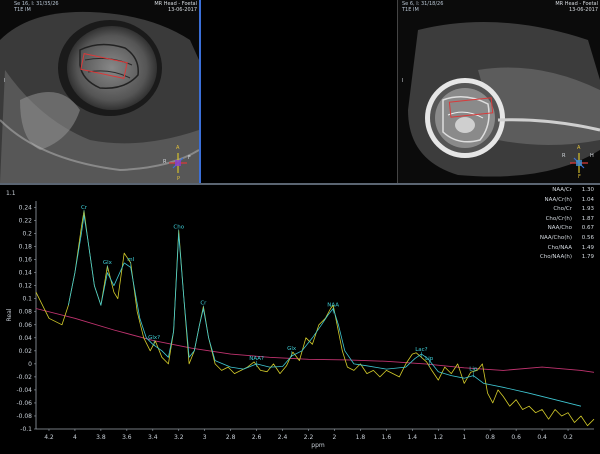 Image resolution: width=600 pixels, height=454 pixels. I want to click on y-tick-label: 0.1, so click(27, 299).